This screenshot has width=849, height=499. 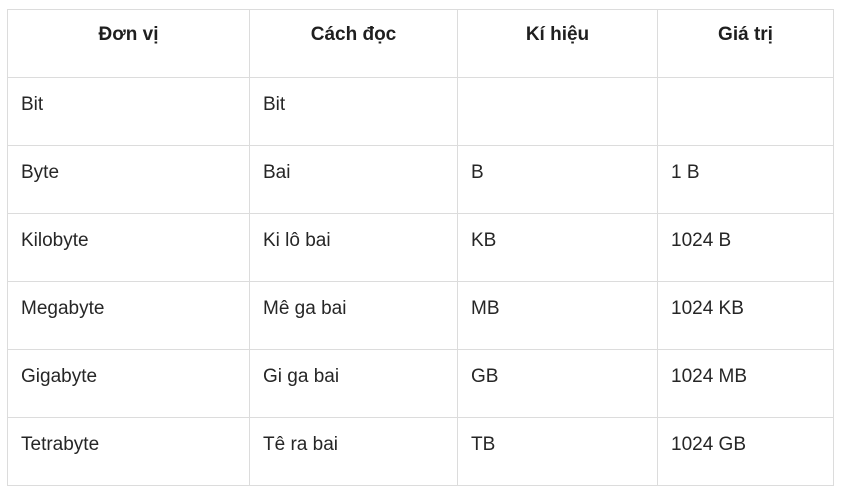 I want to click on cell-value: 1024 B, so click(x=745, y=247).